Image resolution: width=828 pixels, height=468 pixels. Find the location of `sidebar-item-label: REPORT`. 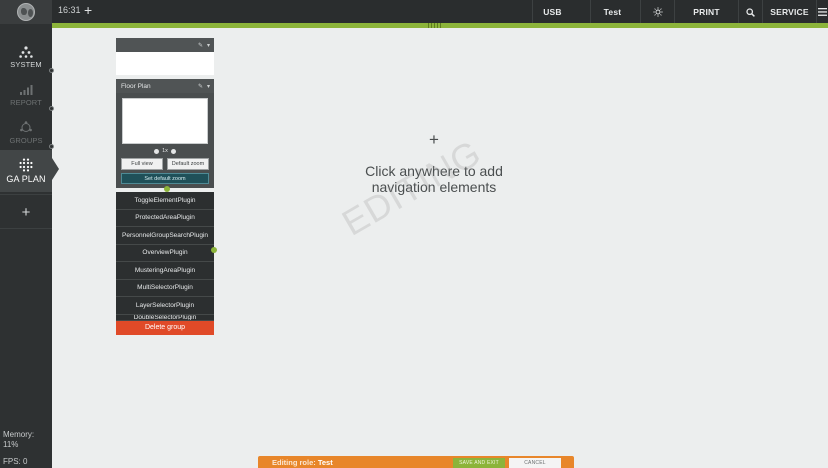

sidebar-item-label: REPORT is located at coordinates (26, 102).